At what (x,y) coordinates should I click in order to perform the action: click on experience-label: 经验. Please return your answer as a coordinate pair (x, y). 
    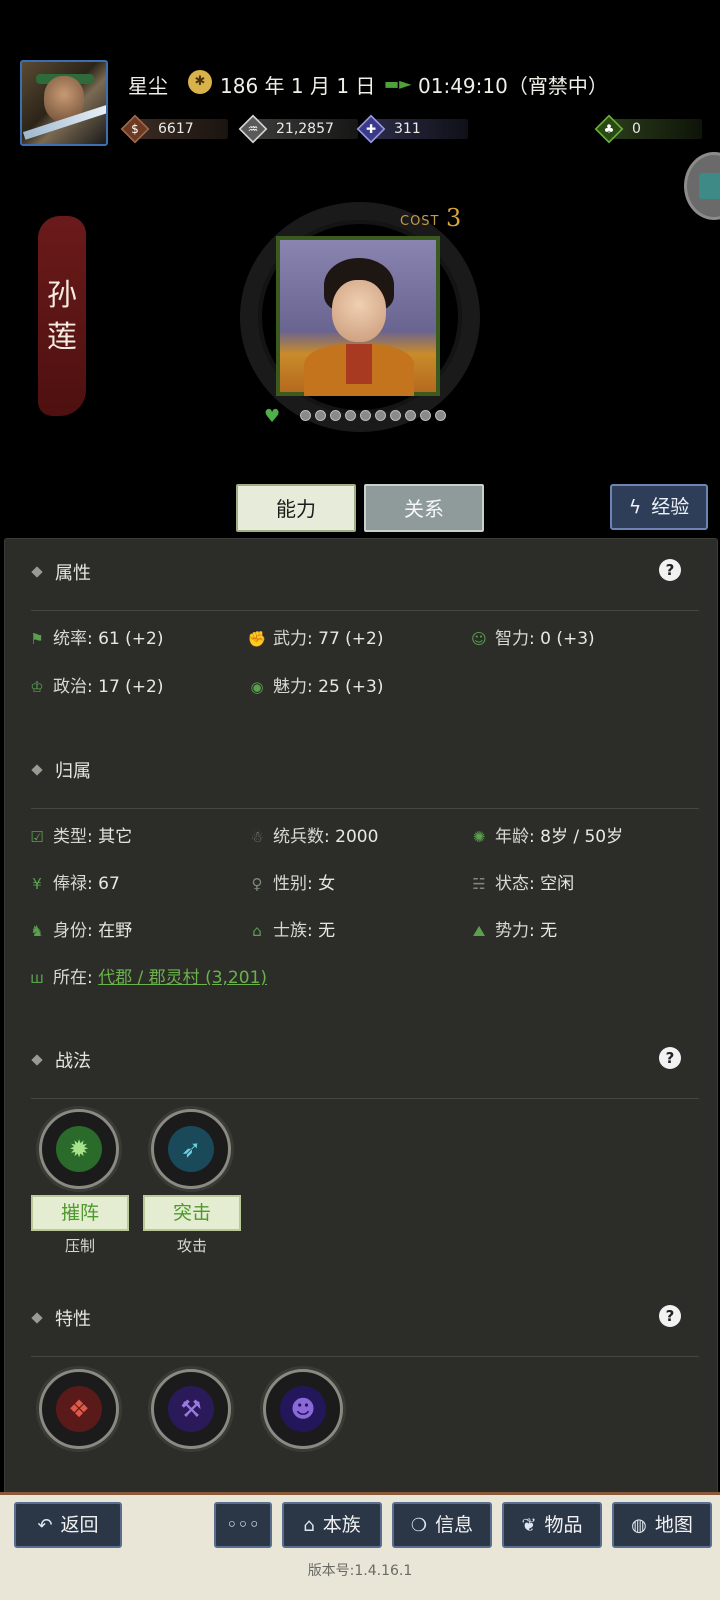
    Looking at the image, I should click on (670, 507).